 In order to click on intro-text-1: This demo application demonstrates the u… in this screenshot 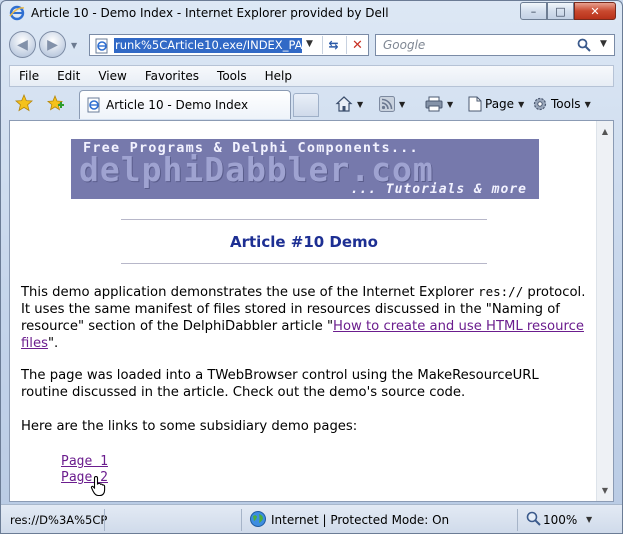, I will do `click(250, 292)`.